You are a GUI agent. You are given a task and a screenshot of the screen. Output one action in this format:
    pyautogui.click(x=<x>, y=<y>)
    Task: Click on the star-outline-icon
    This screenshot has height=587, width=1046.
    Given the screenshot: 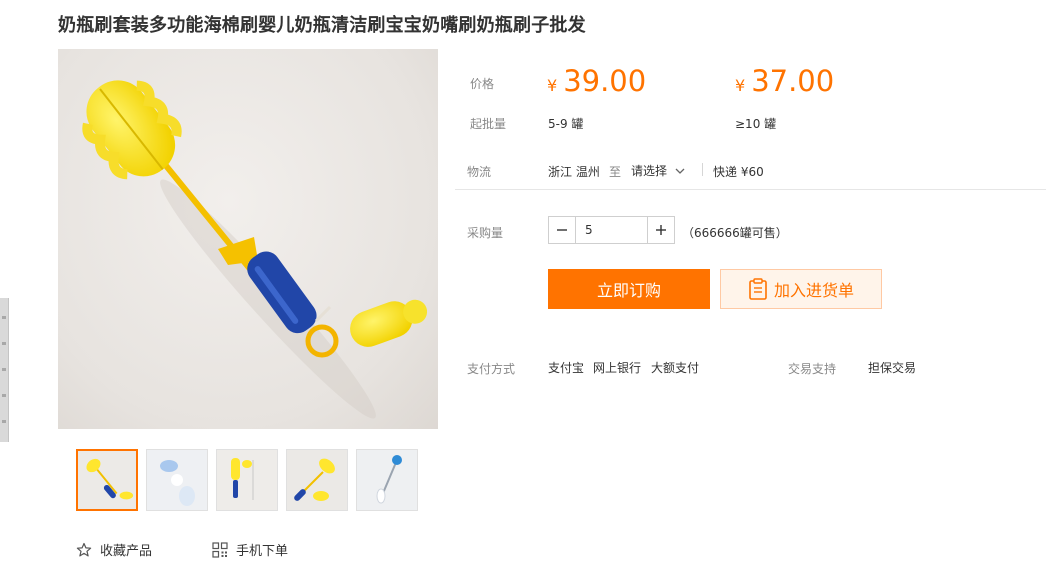 What is the action you would take?
    pyautogui.click(x=84, y=550)
    